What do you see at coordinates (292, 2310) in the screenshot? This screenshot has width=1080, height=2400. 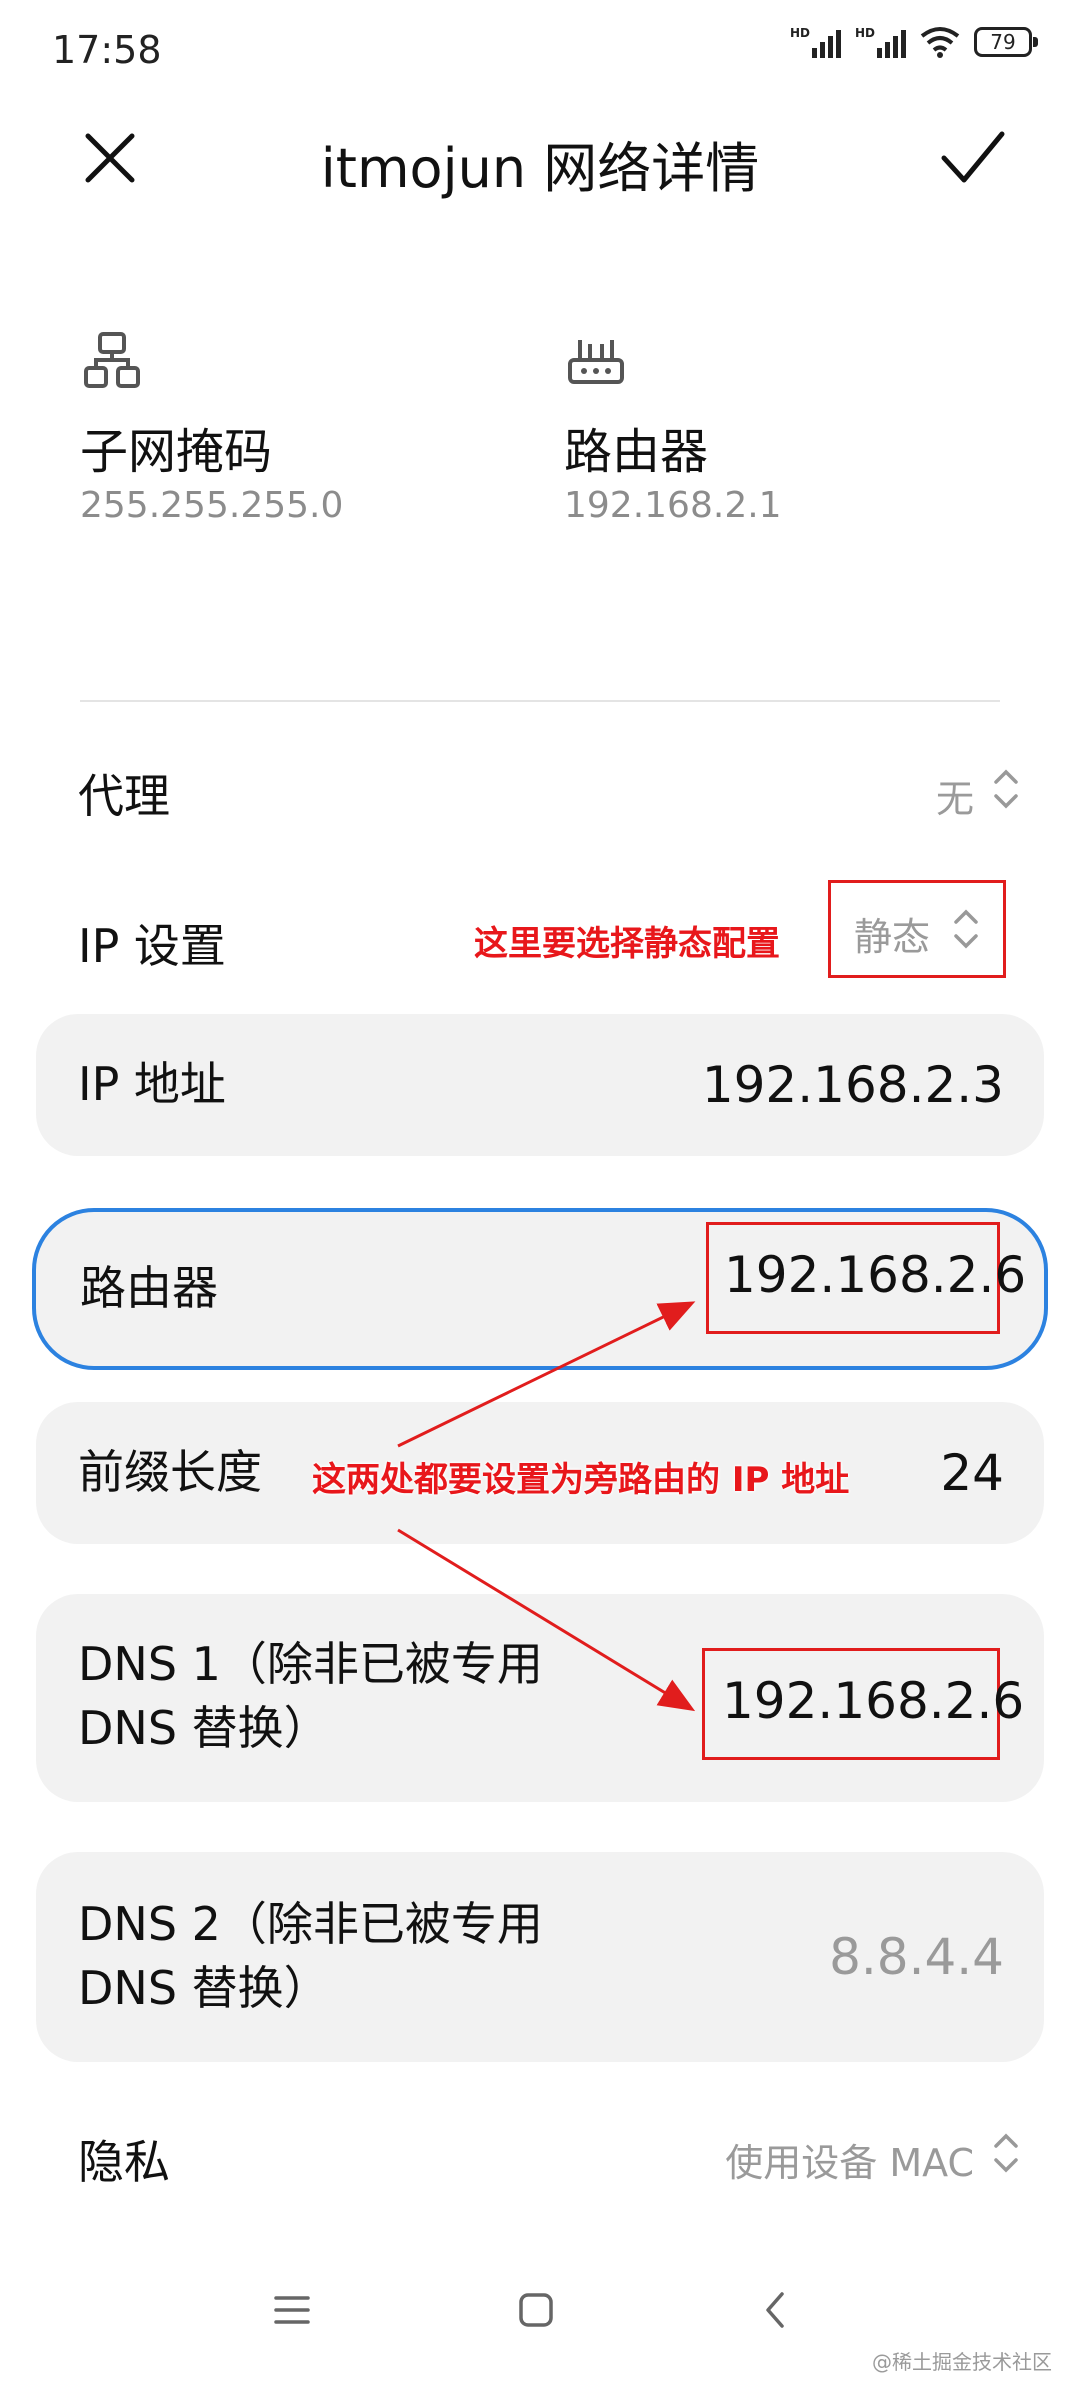 I see `menu-icon` at bounding box center [292, 2310].